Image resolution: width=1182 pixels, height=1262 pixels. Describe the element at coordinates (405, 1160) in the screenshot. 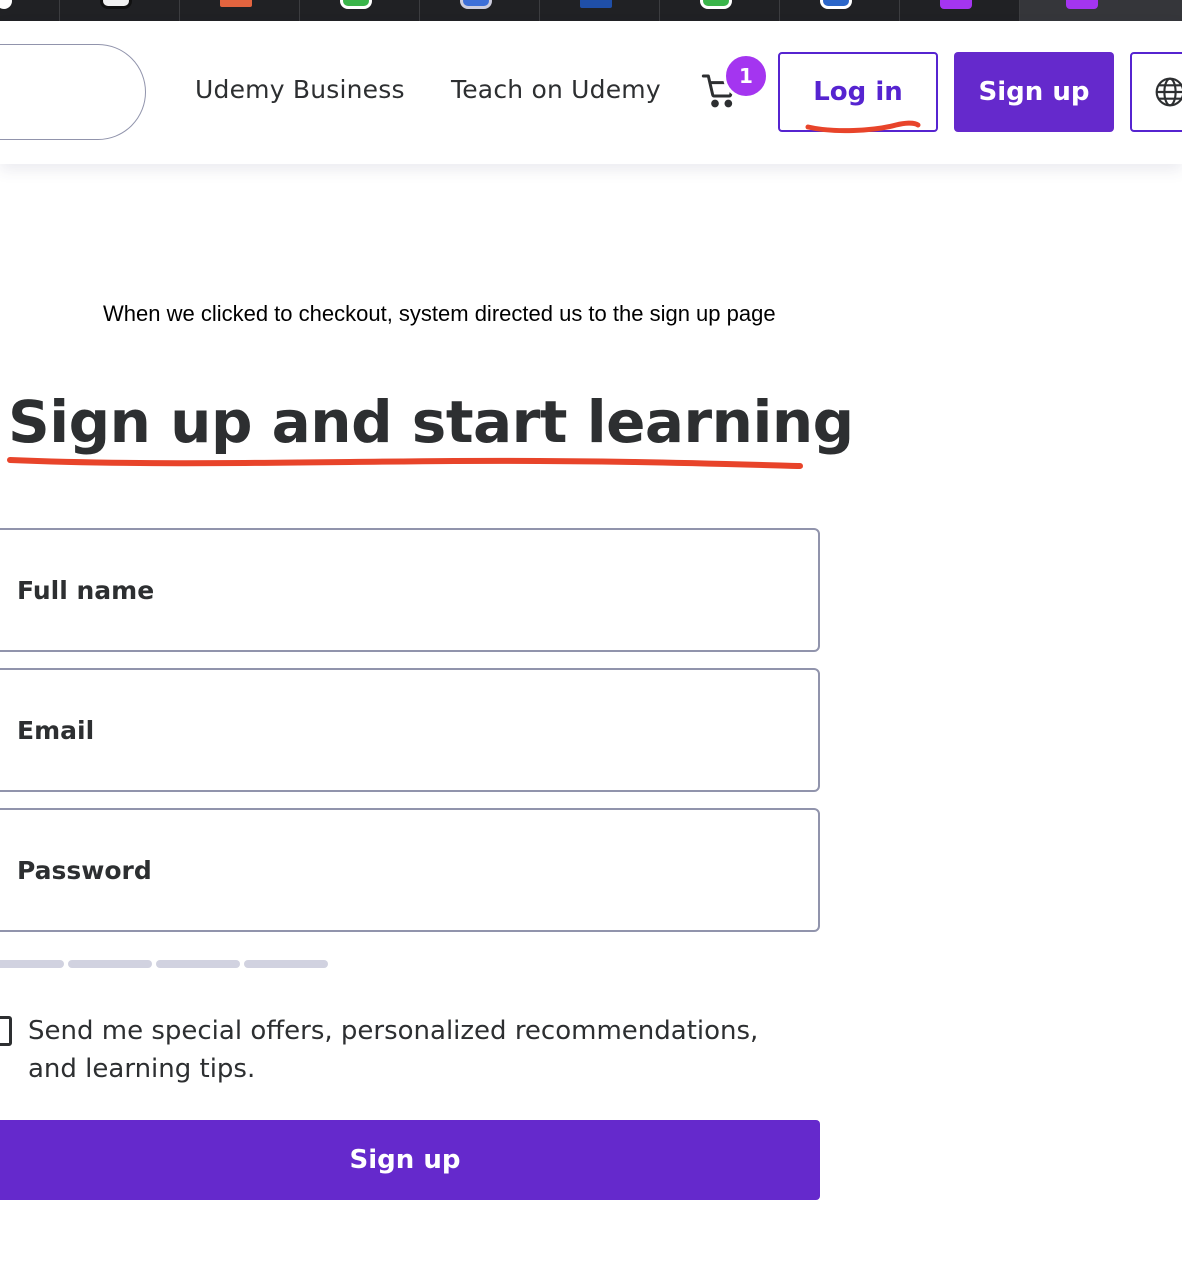

I see `signup-submit-label: Sign up` at that location.